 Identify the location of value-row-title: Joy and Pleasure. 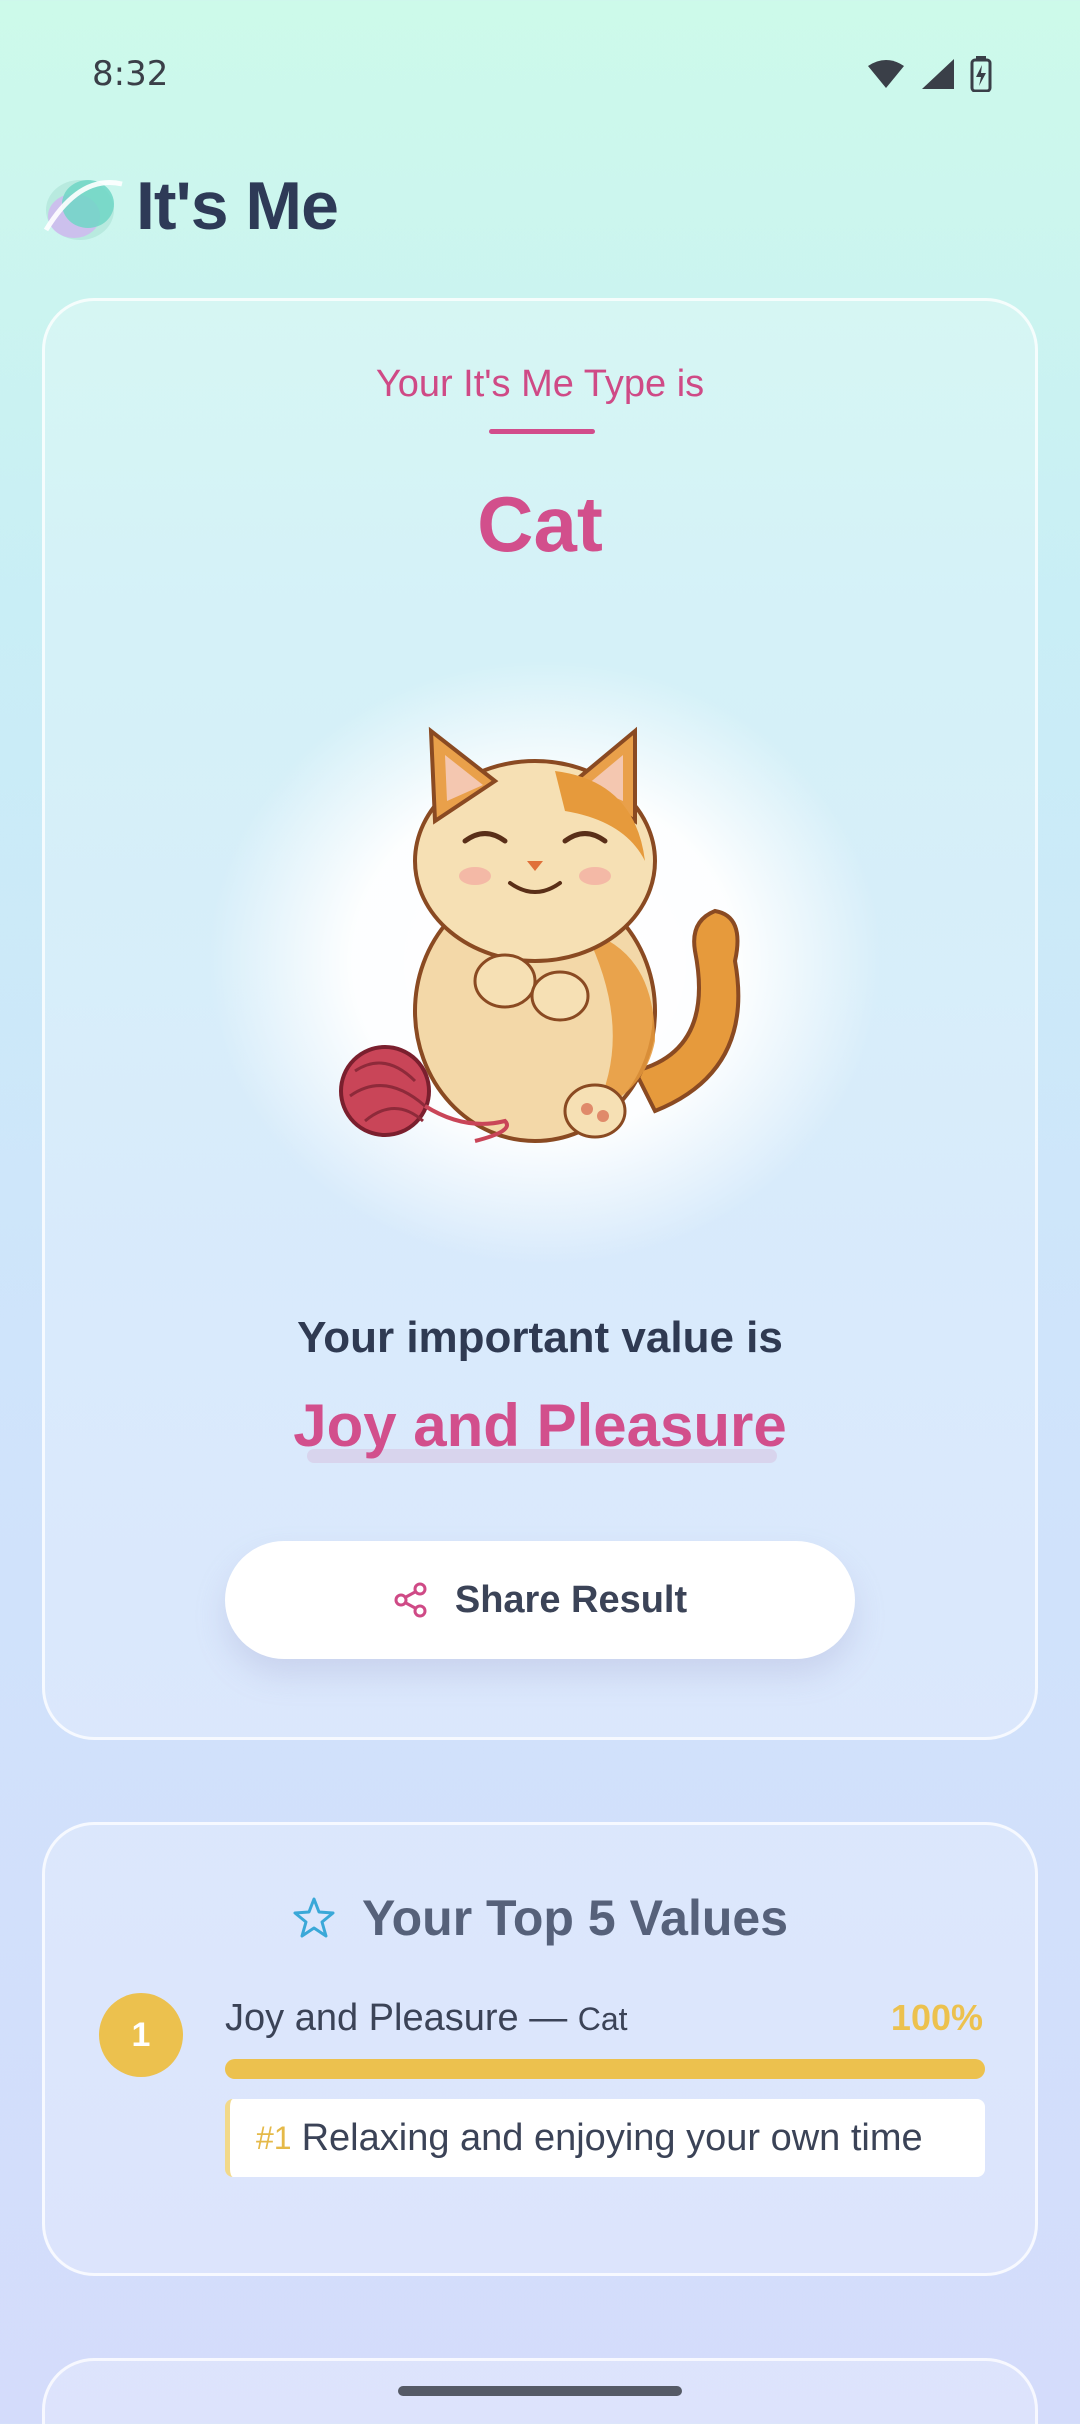
(372, 2018).